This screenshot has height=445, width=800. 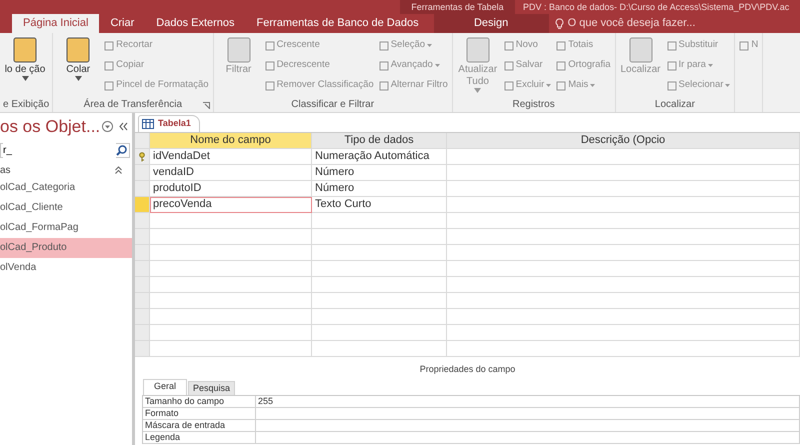 I want to click on property-label: Formato, so click(x=199, y=414).